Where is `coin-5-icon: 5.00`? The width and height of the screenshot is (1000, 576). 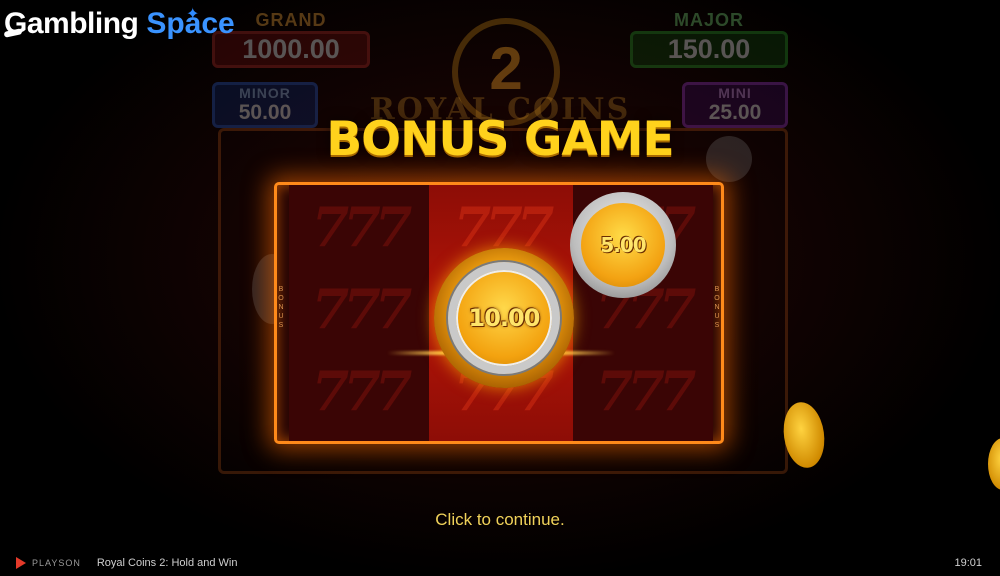
coin-5-icon: 5.00 is located at coordinates (623, 245).